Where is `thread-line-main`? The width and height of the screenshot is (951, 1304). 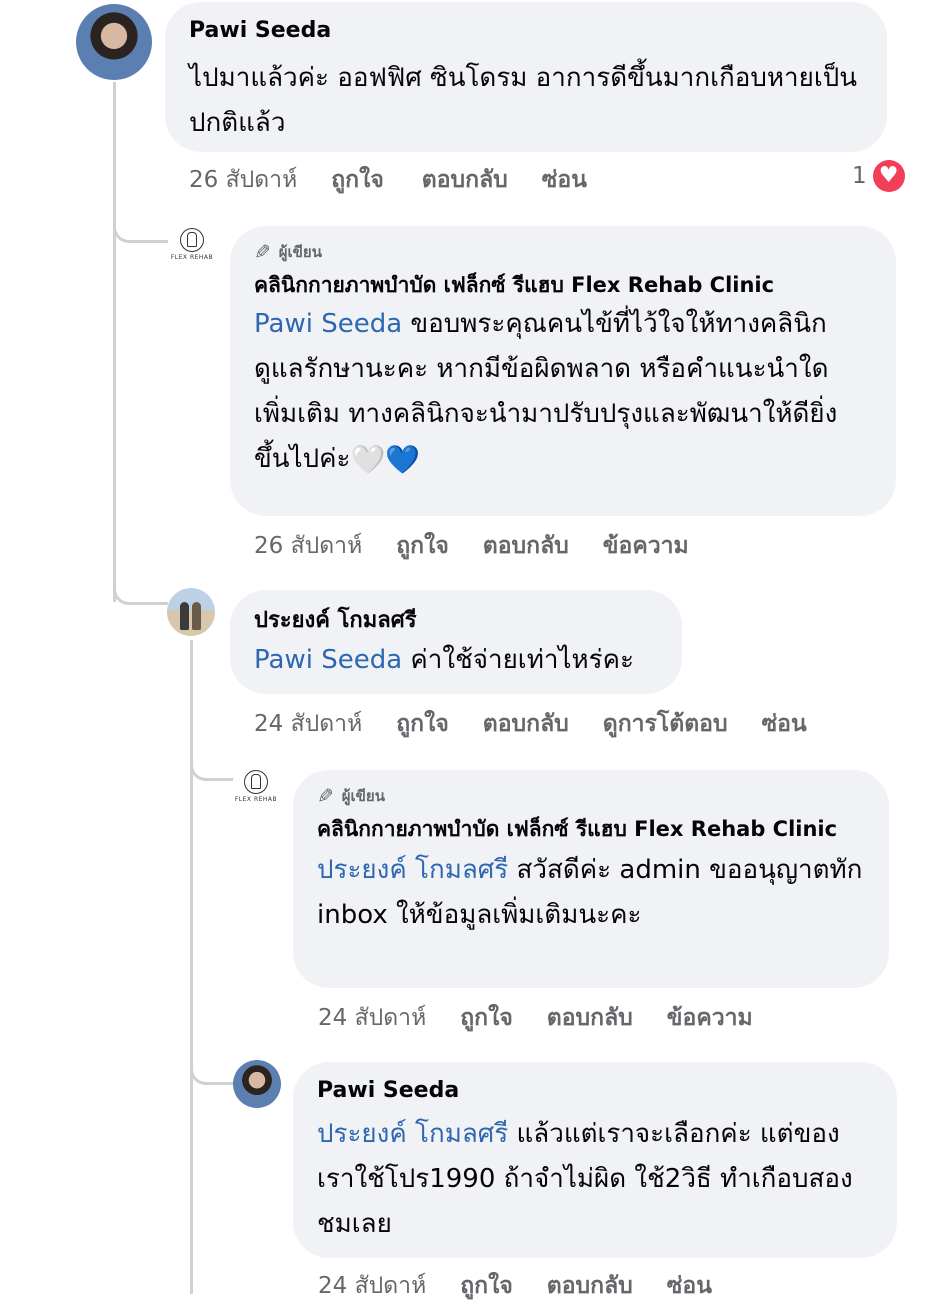 thread-line-main is located at coordinates (114, 342).